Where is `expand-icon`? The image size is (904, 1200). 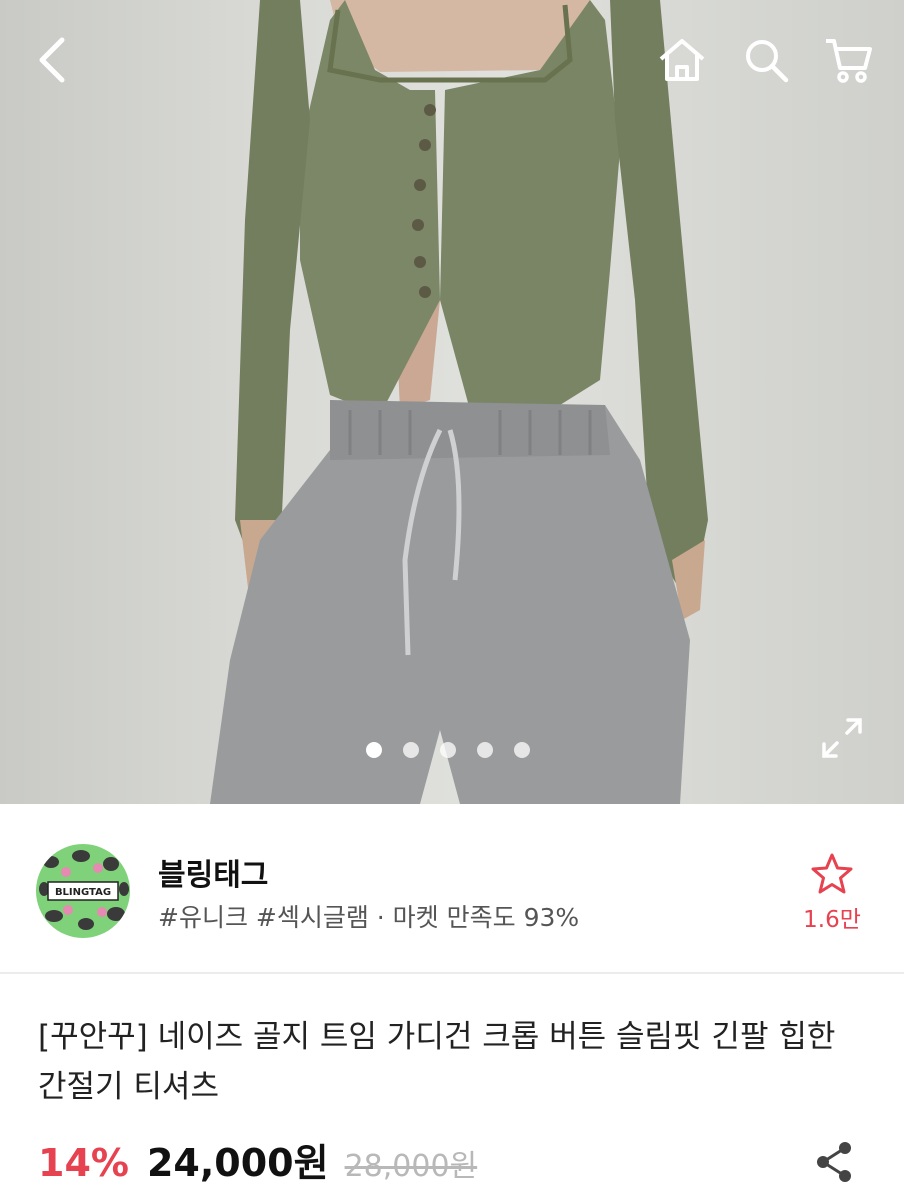 expand-icon is located at coordinates (842, 738).